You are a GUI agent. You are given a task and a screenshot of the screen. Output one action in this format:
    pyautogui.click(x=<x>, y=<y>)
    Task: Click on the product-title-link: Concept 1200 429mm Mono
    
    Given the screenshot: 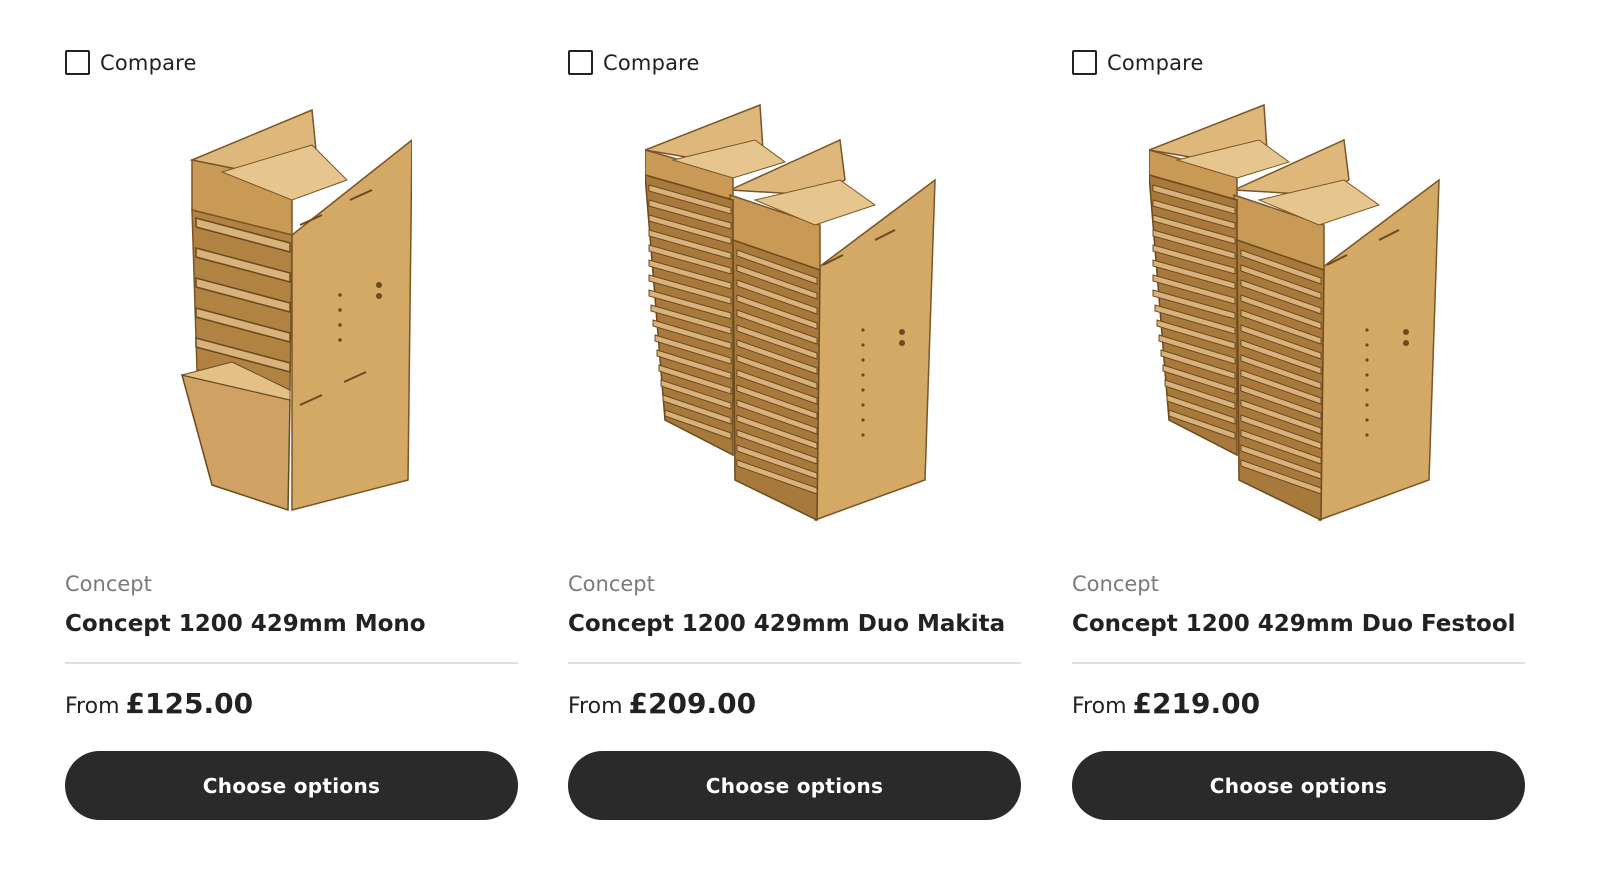 What is the action you would take?
    pyautogui.click(x=245, y=624)
    